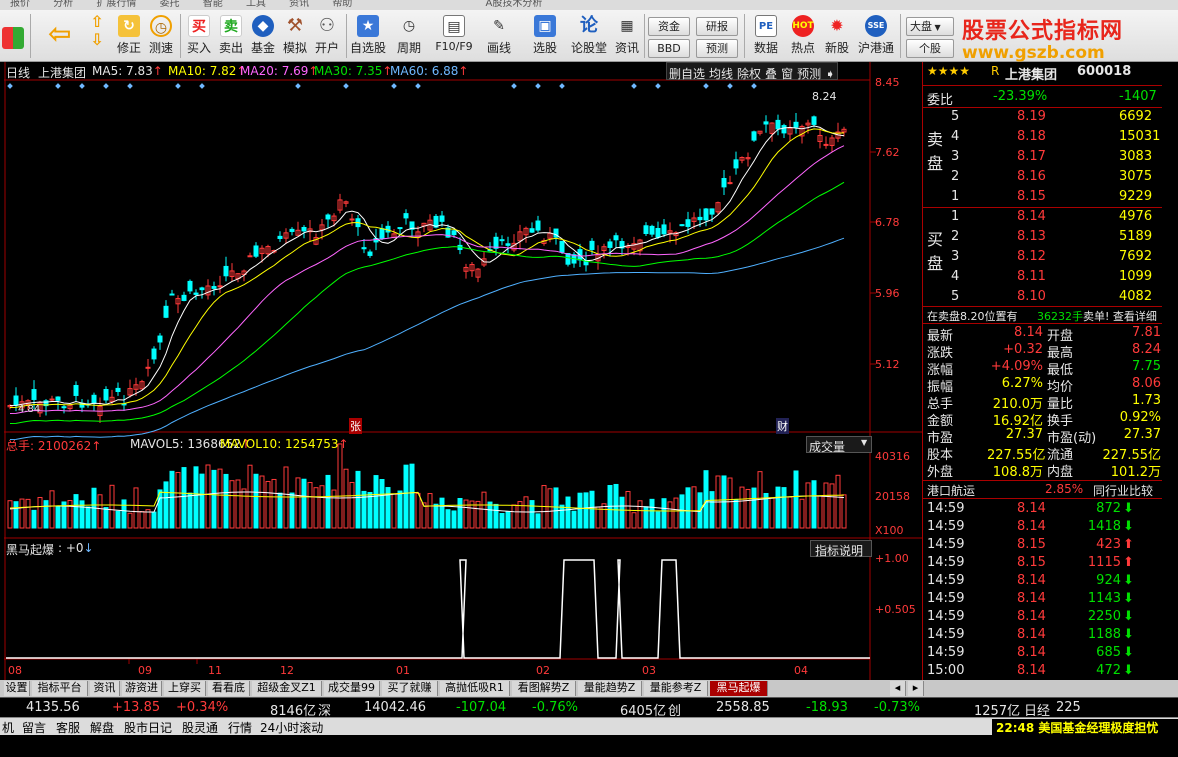  Describe the element at coordinates (1031, 75) in the screenshot. I see `panel-stock-name: 上港集团` at that location.